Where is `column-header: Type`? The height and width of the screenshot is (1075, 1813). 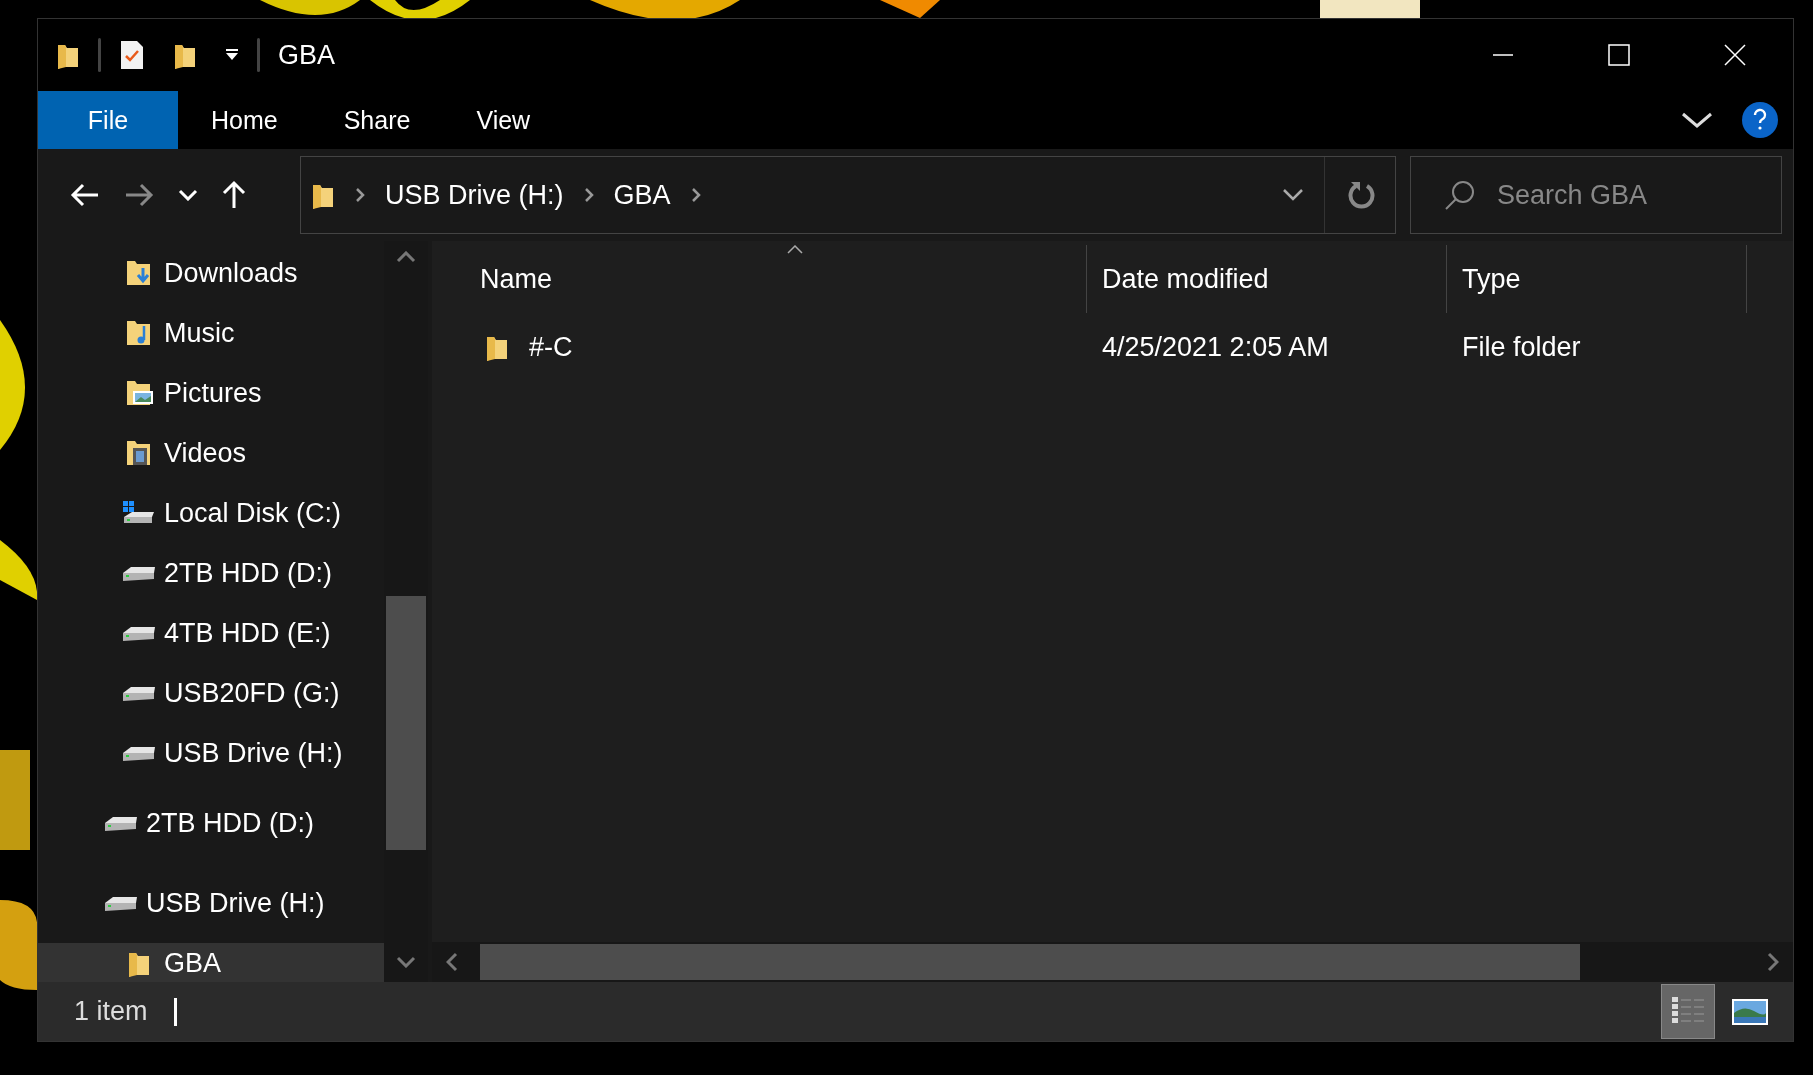 column-header: Type is located at coordinates (1597, 279).